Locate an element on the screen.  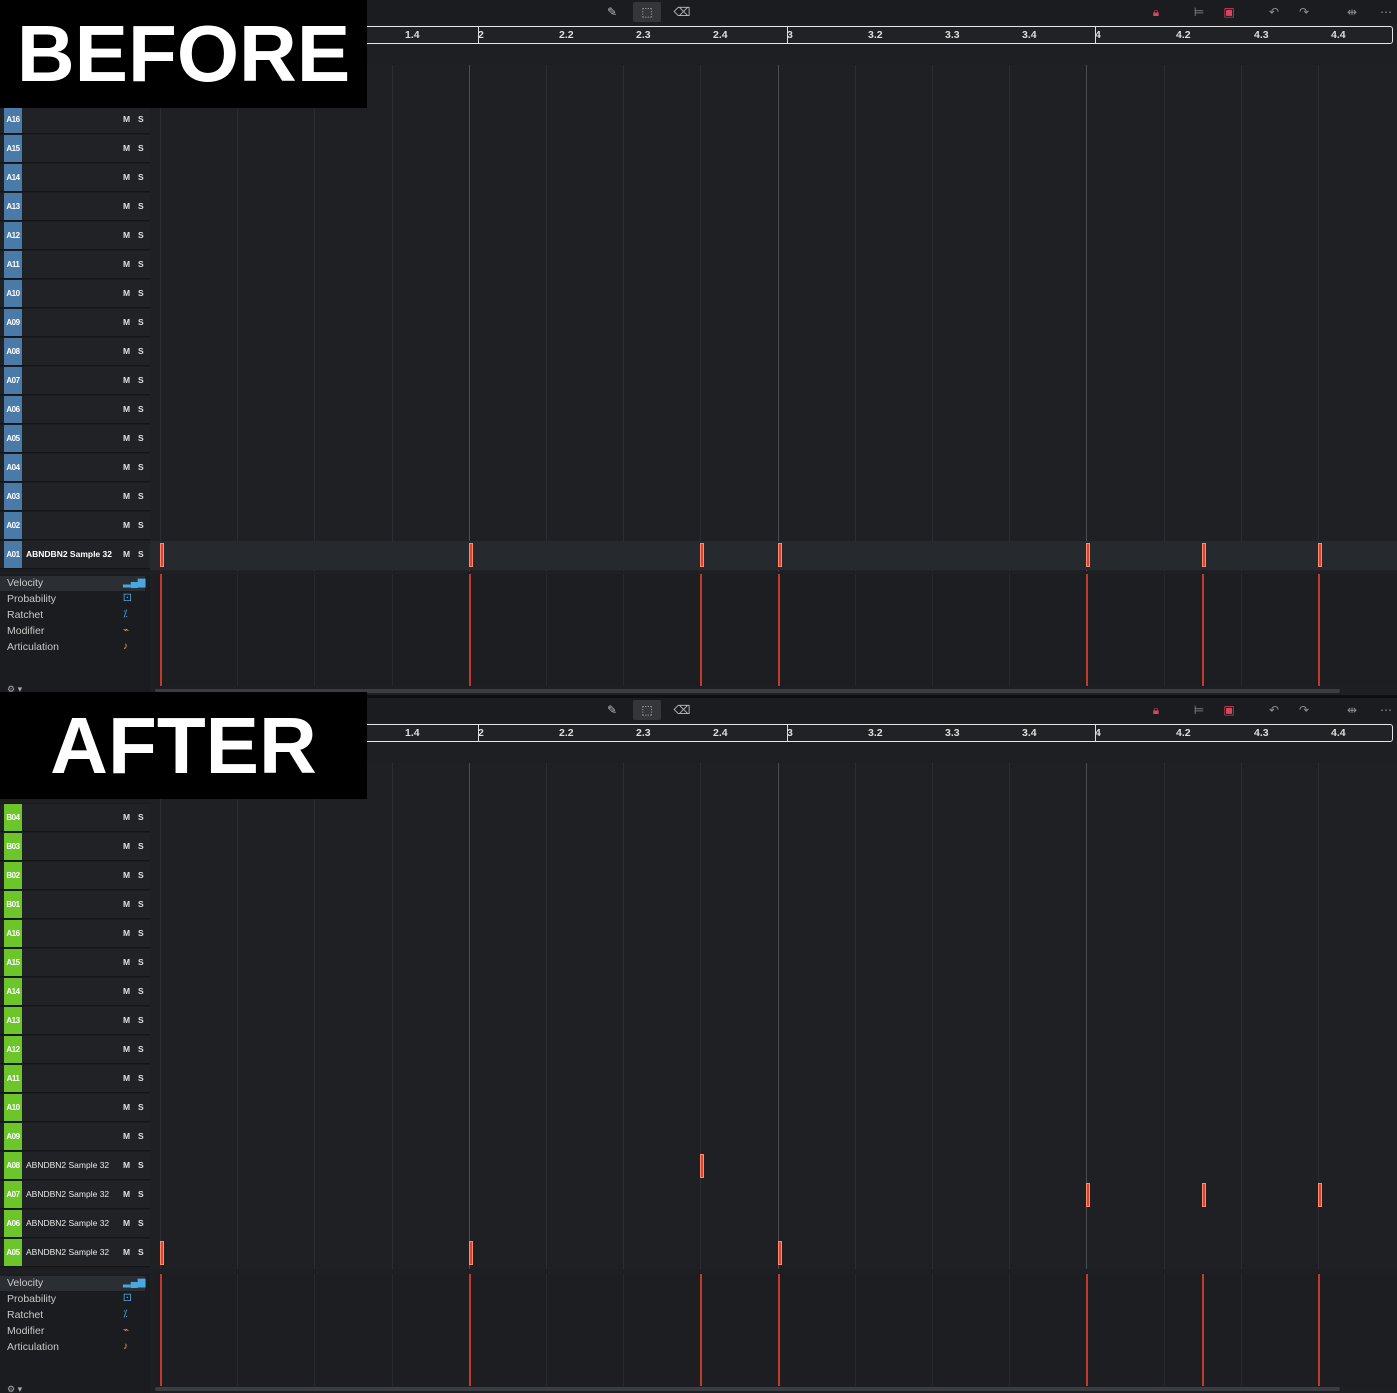
track-row: A16 M S is located at coordinates (75, 934).